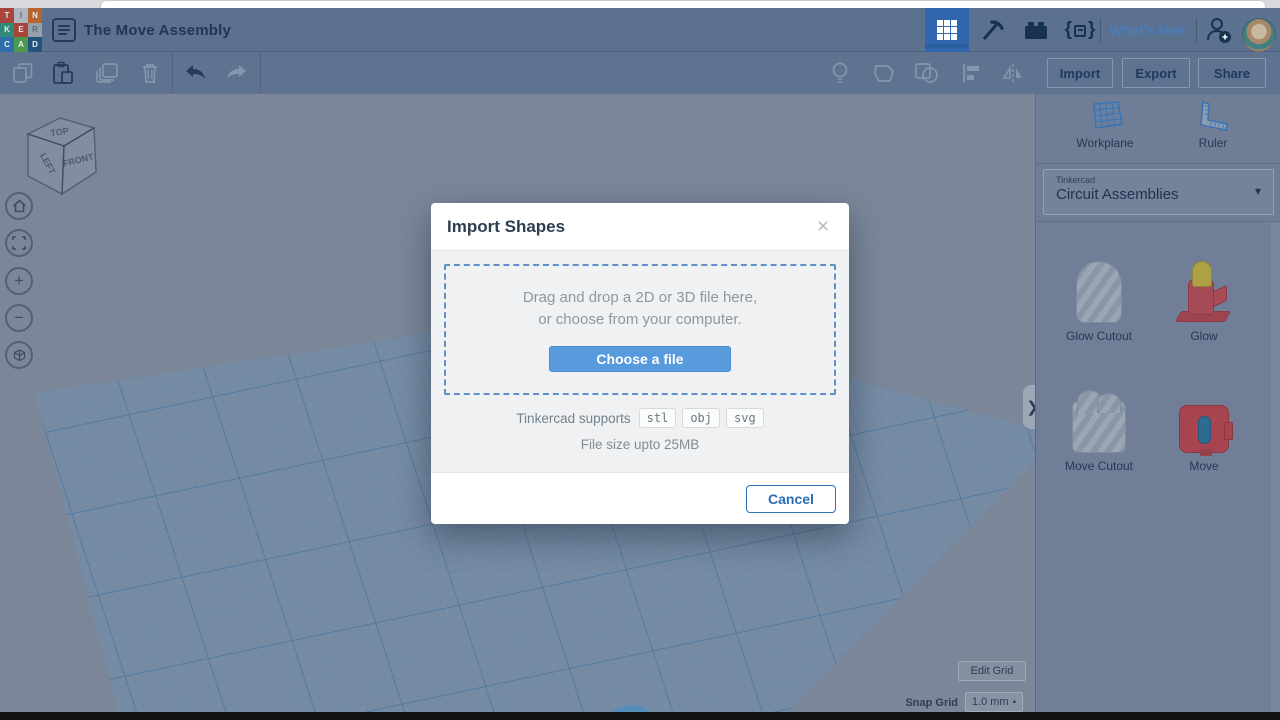 Image resolution: width=1280 pixels, height=720 pixels. I want to click on ruler-tool: Ruler, so click(1213, 125).